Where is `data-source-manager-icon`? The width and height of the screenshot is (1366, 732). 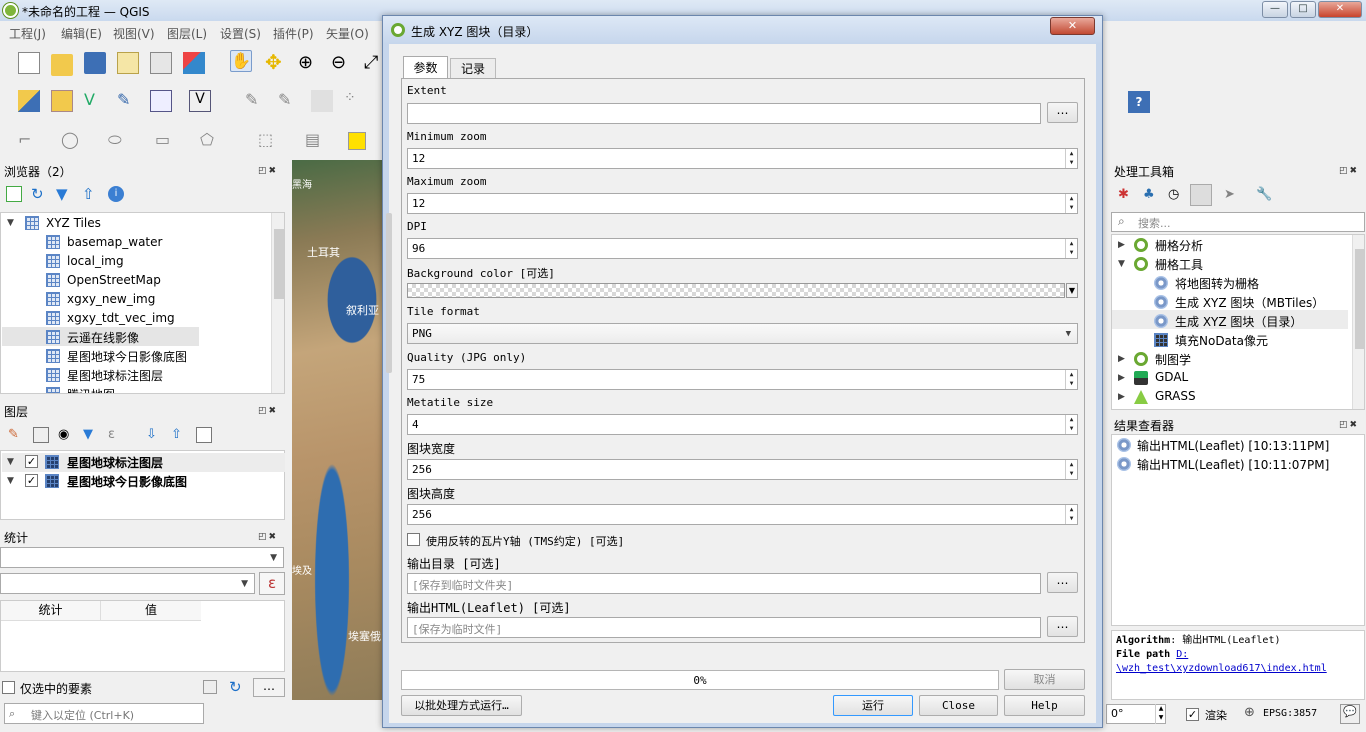 data-source-manager-icon is located at coordinates (29, 101).